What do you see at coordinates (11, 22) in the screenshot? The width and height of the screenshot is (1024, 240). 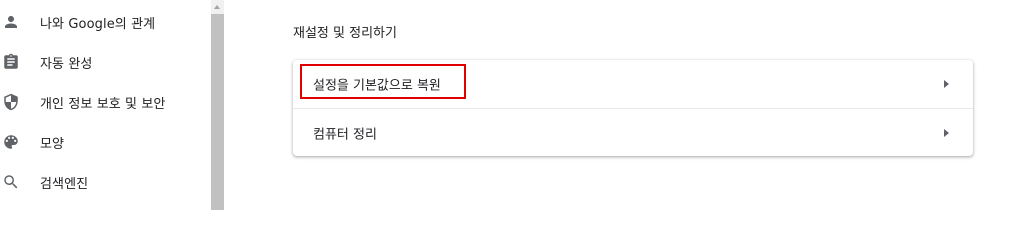 I see `person-icon` at bounding box center [11, 22].